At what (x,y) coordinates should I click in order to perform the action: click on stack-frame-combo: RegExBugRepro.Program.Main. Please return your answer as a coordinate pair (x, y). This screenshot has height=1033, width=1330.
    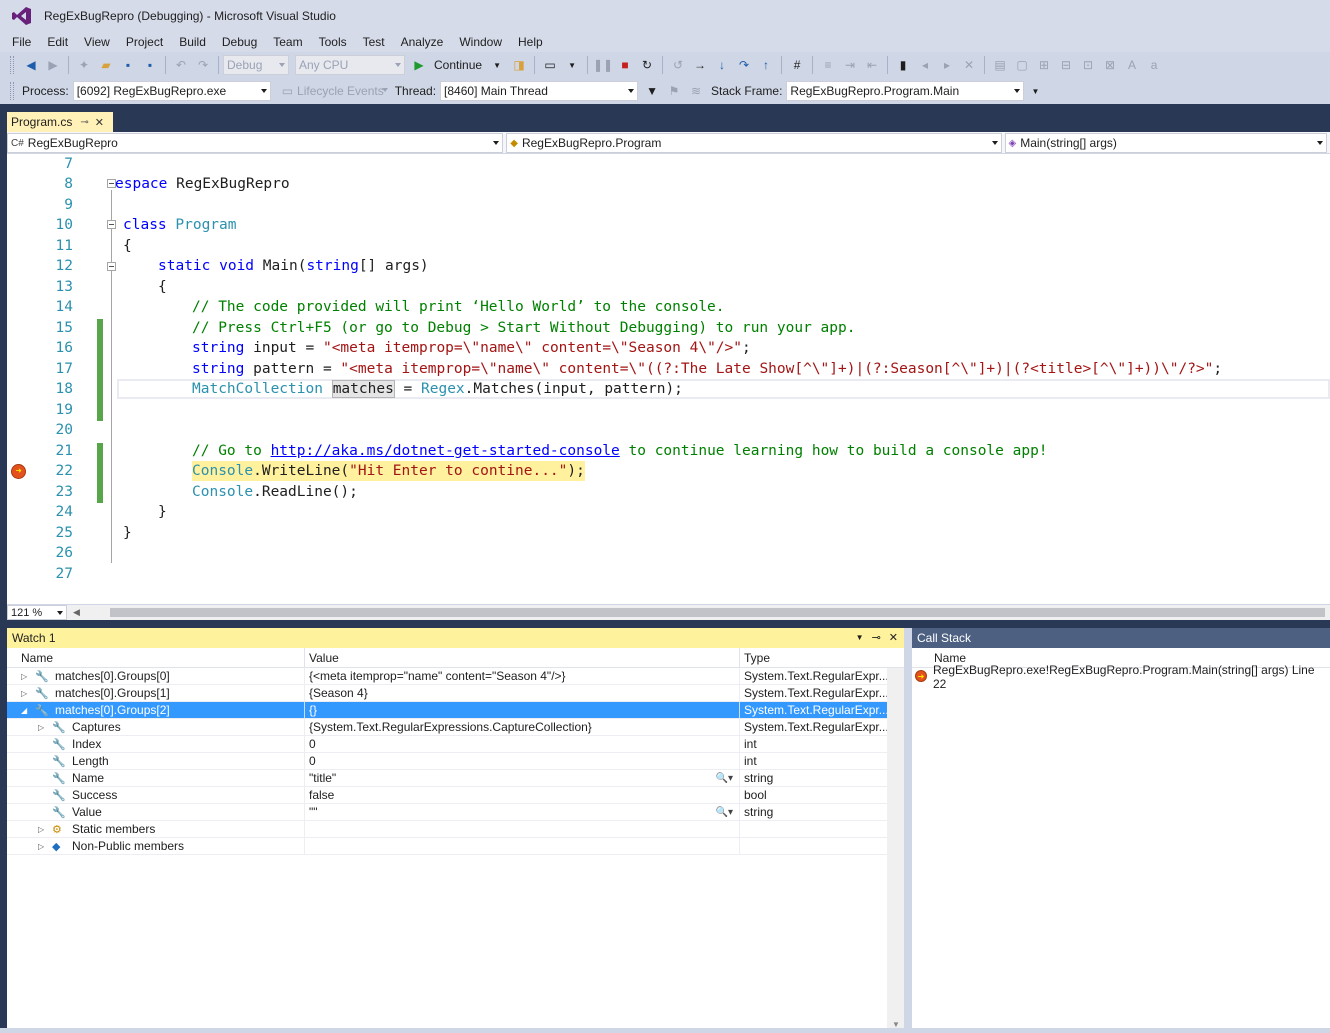
    Looking at the image, I should click on (905, 91).